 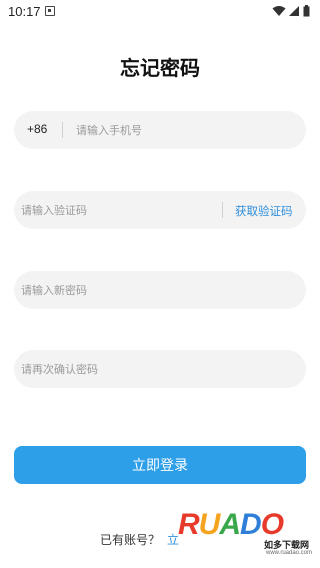 I want to click on sim-card-icon, so click(x=50, y=11).